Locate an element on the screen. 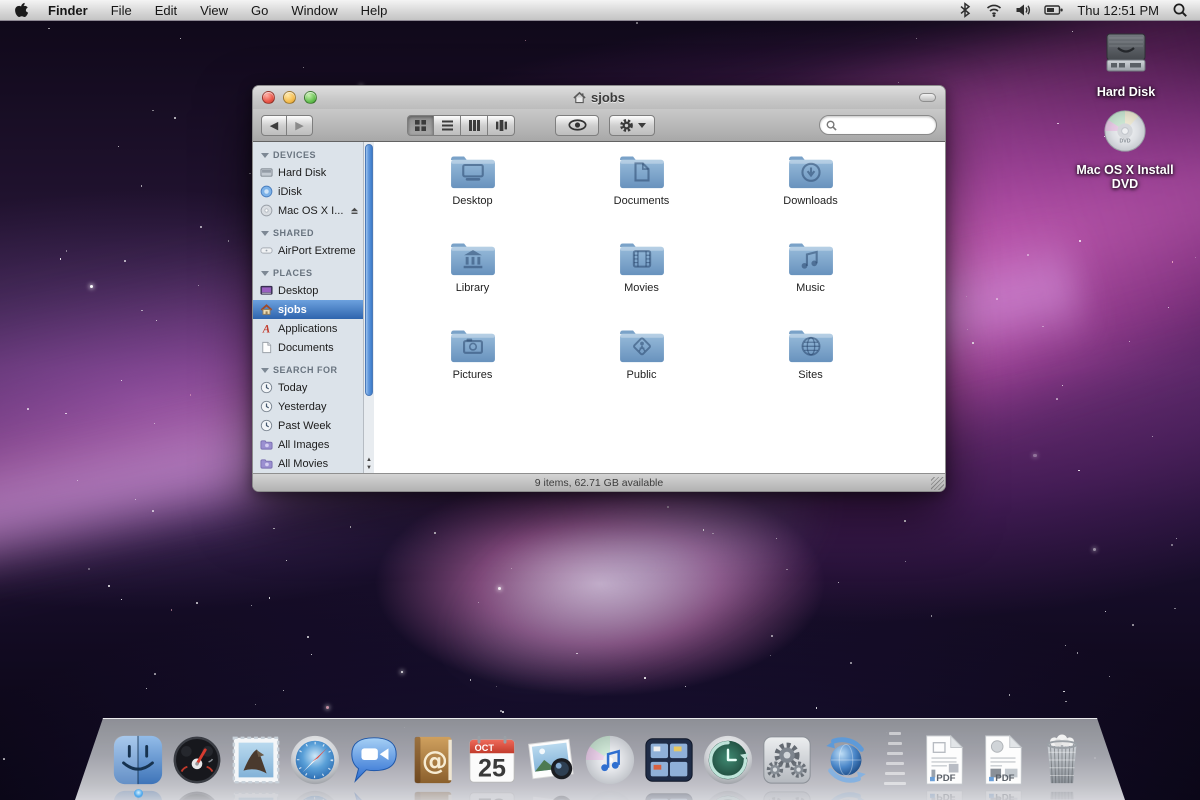  disc-mini-icon is located at coordinates (266, 210).